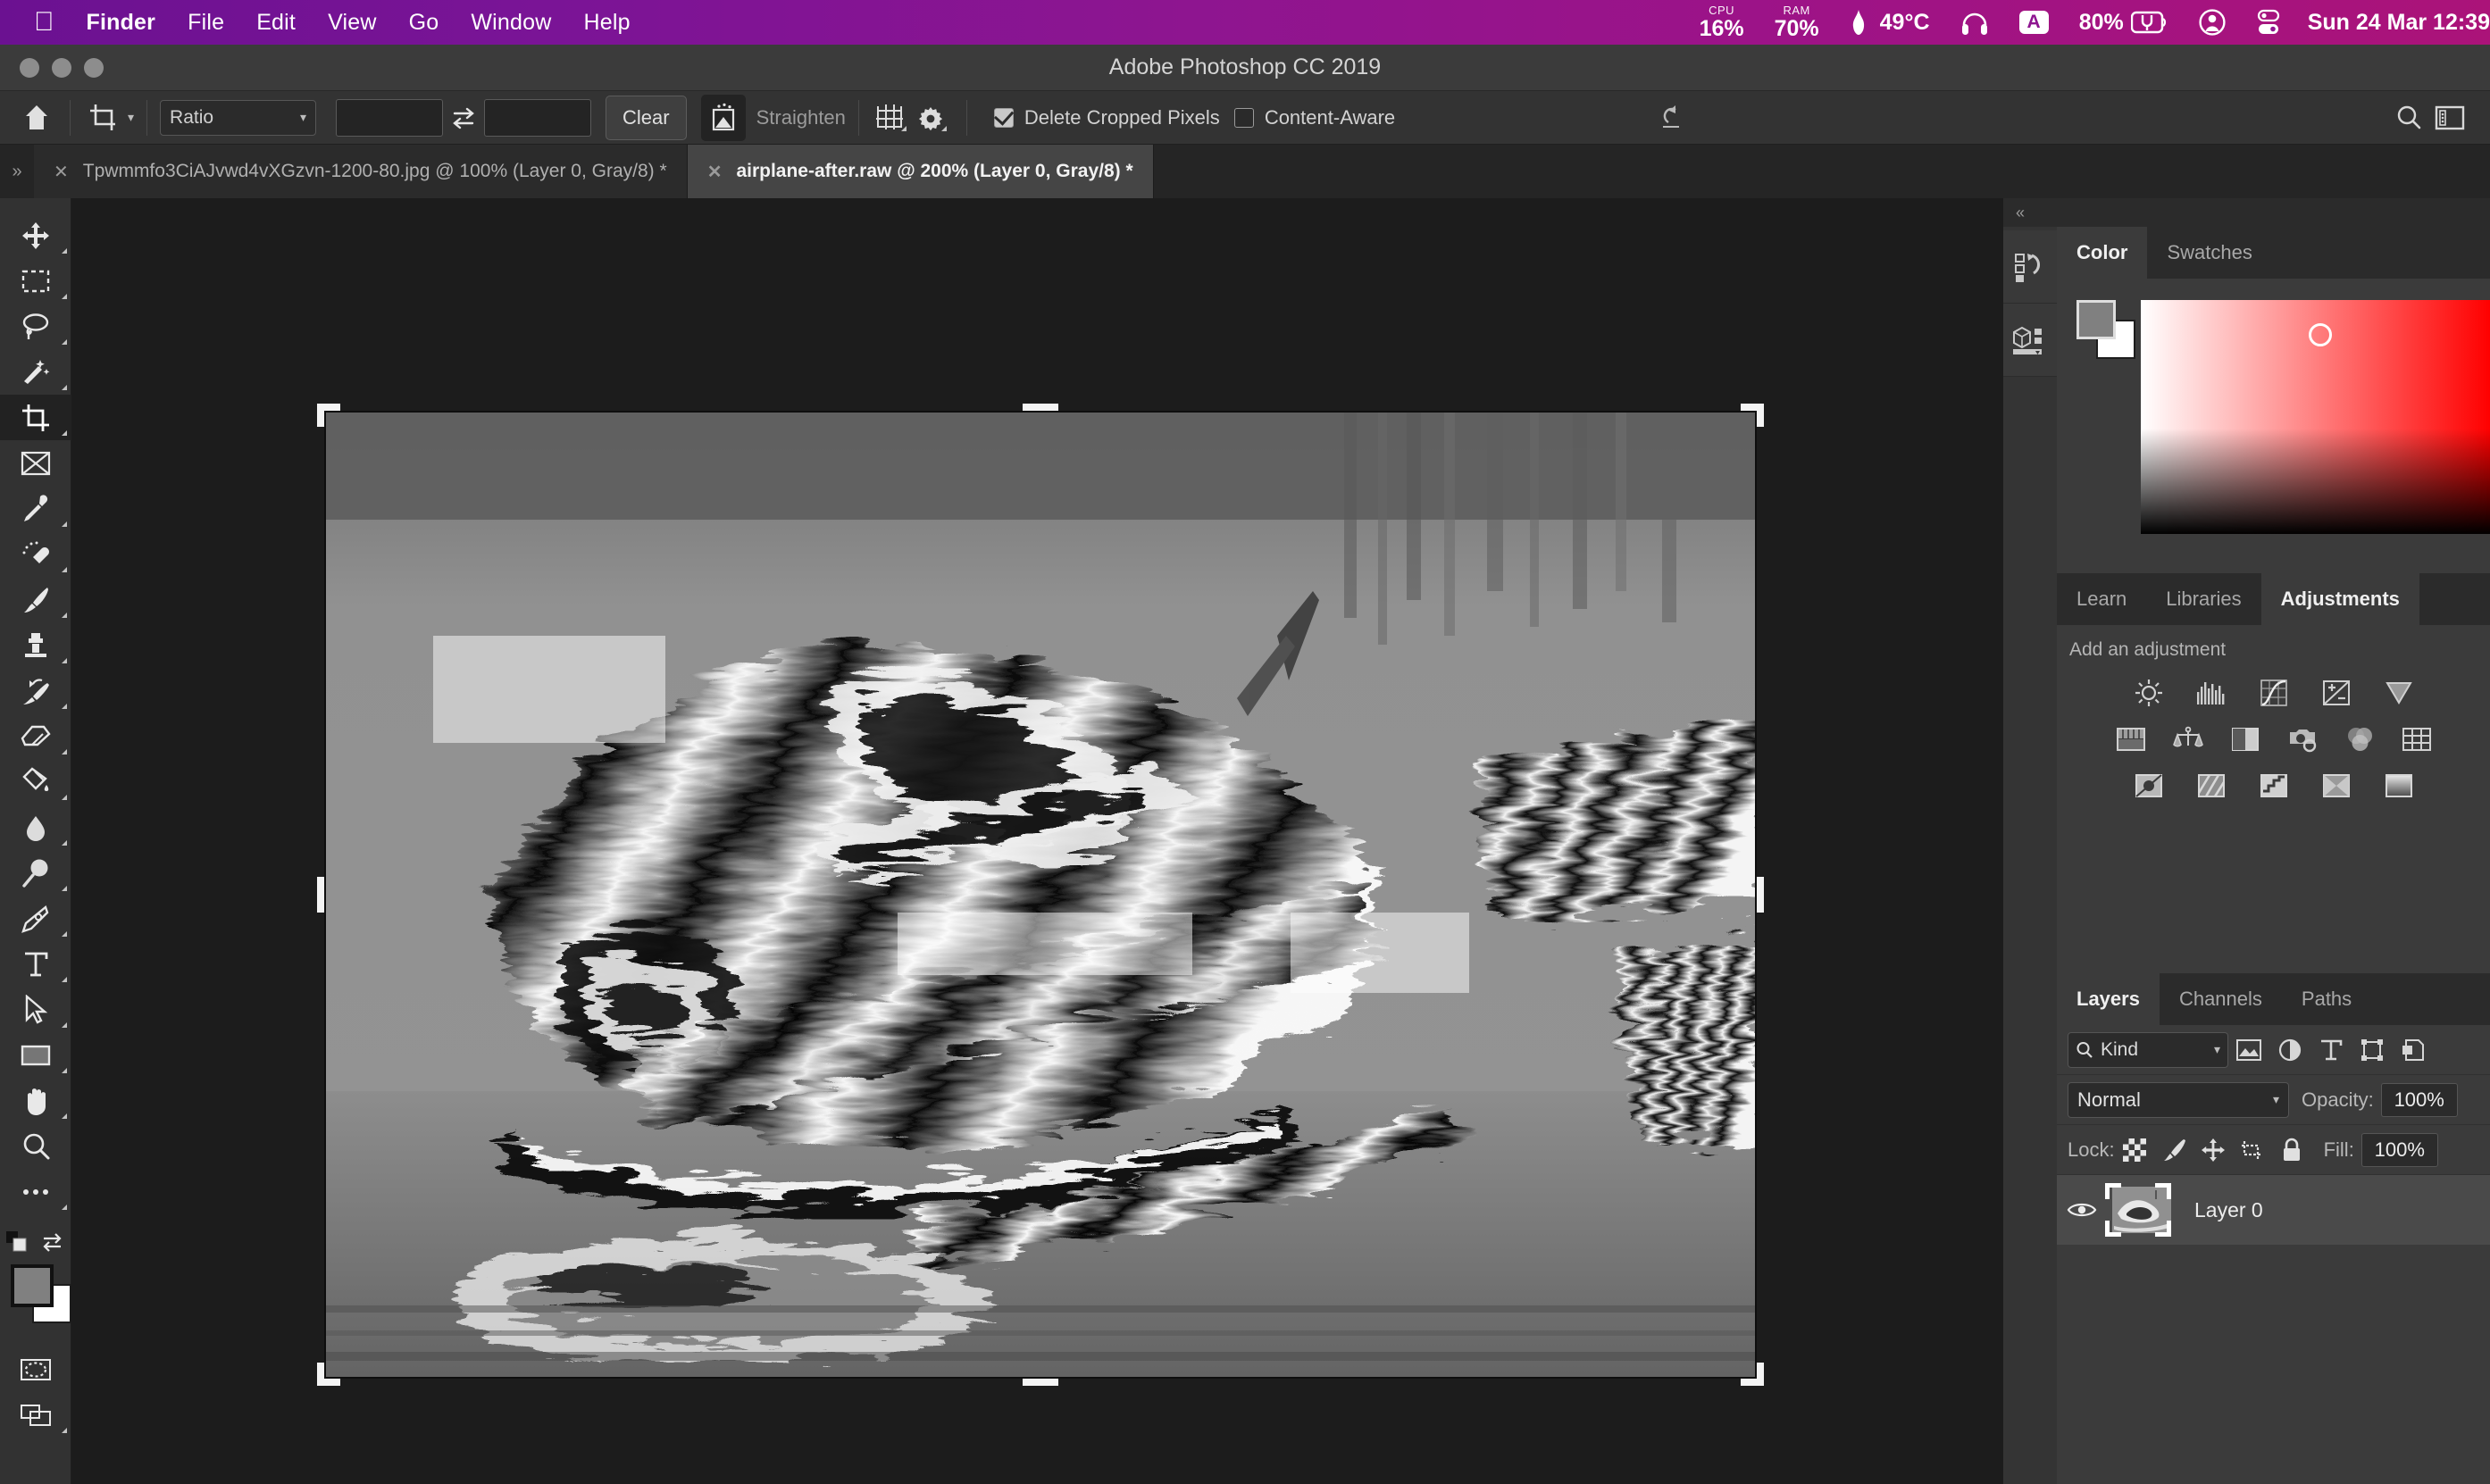  Describe the element at coordinates (1243, 117) in the screenshot. I see `checkbox-box` at that location.